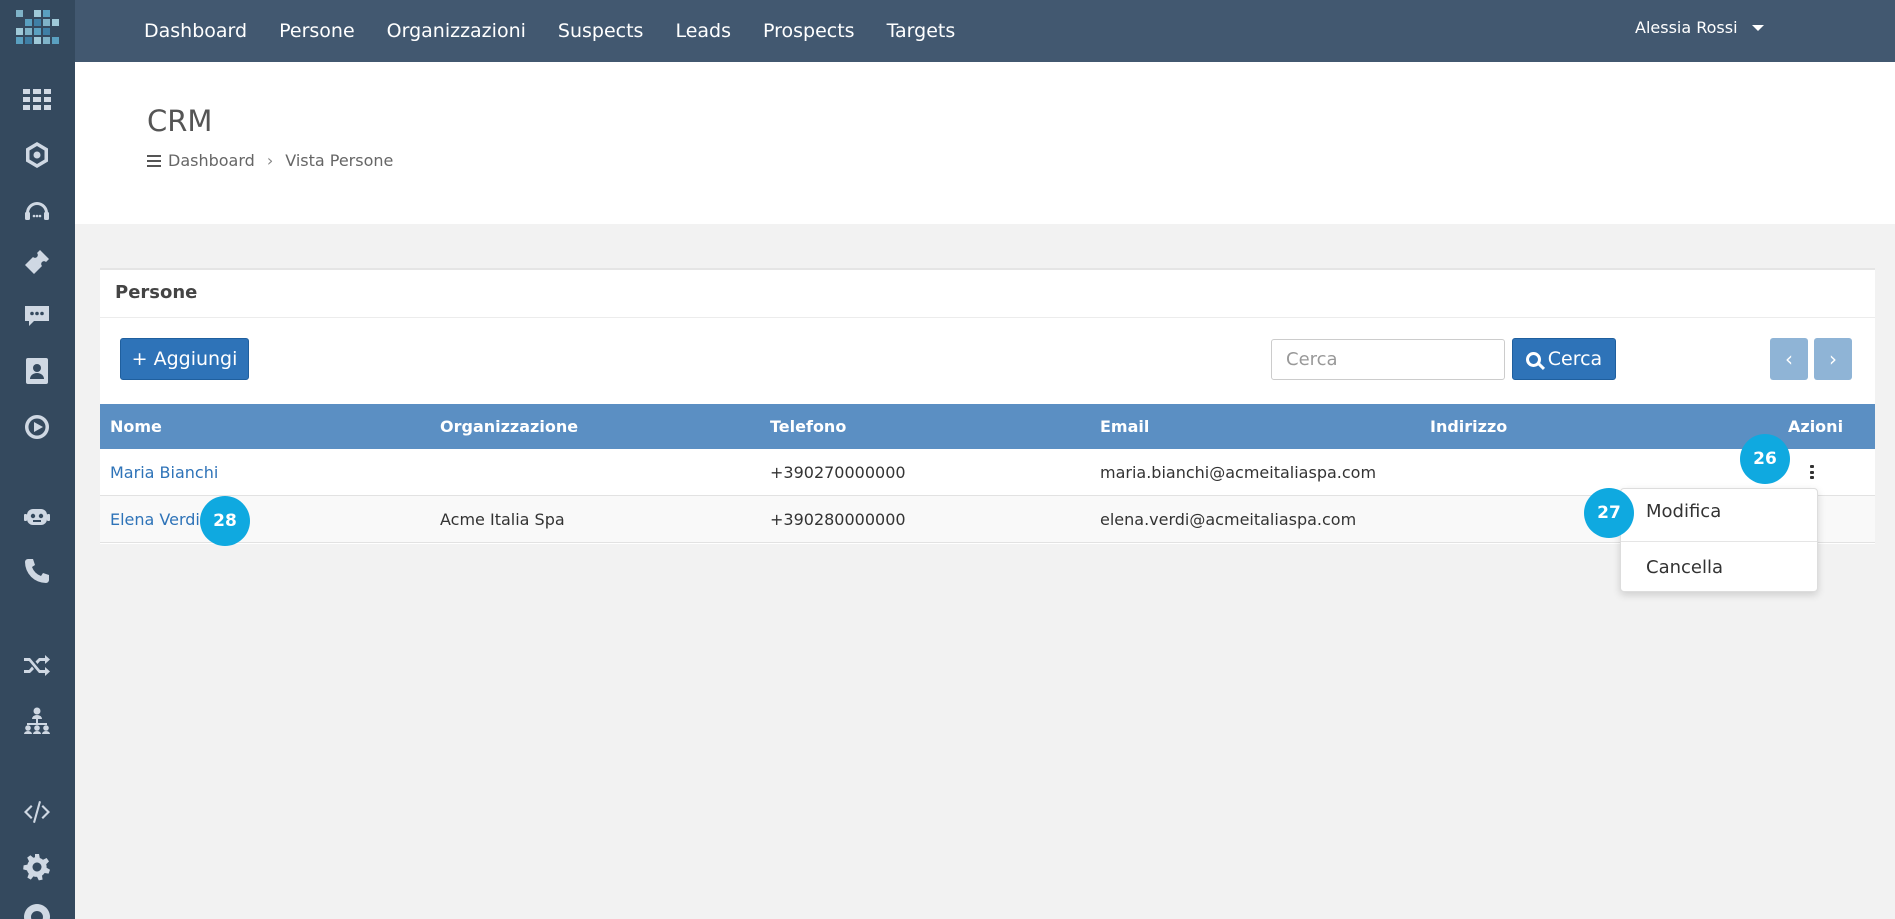 Image resolution: width=1895 pixels, height=919 pixels. Describe the element at coordinates (509, 426) in the screenshot. I see `column-header-organizzazione: Organizzazione` at that location.